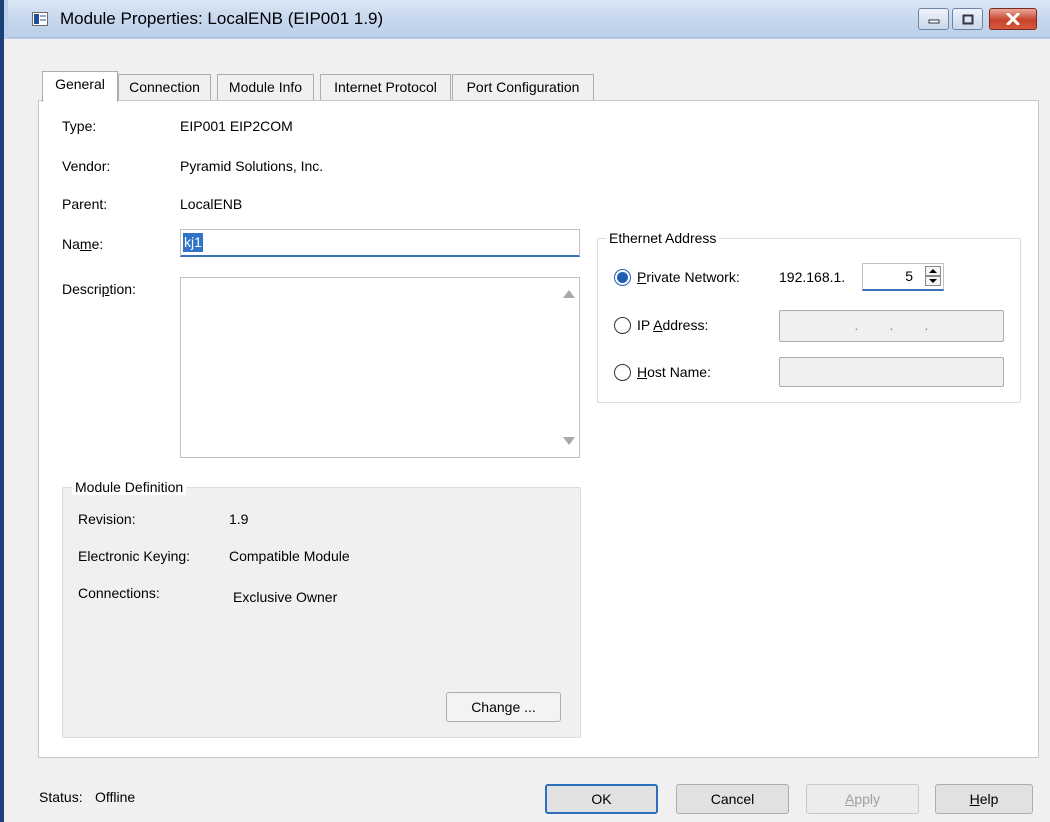 The width and height of the screenshot is (1050, 822). What do you see at coordinates (380, 367) in the screenshot?
I see `description-textarea` at bounding box center [380, 367].